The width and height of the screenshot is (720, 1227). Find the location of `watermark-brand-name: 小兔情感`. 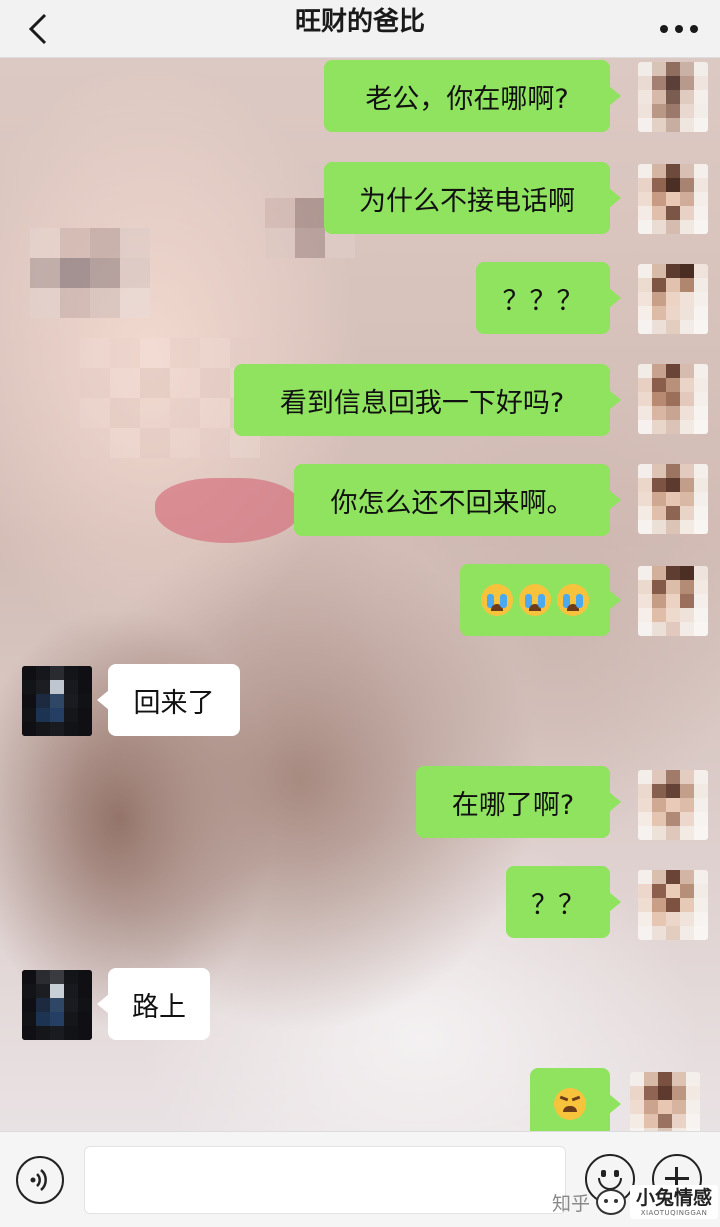

watermark-brand-name: 小兔情感 is located at coordinates (674, 1198).